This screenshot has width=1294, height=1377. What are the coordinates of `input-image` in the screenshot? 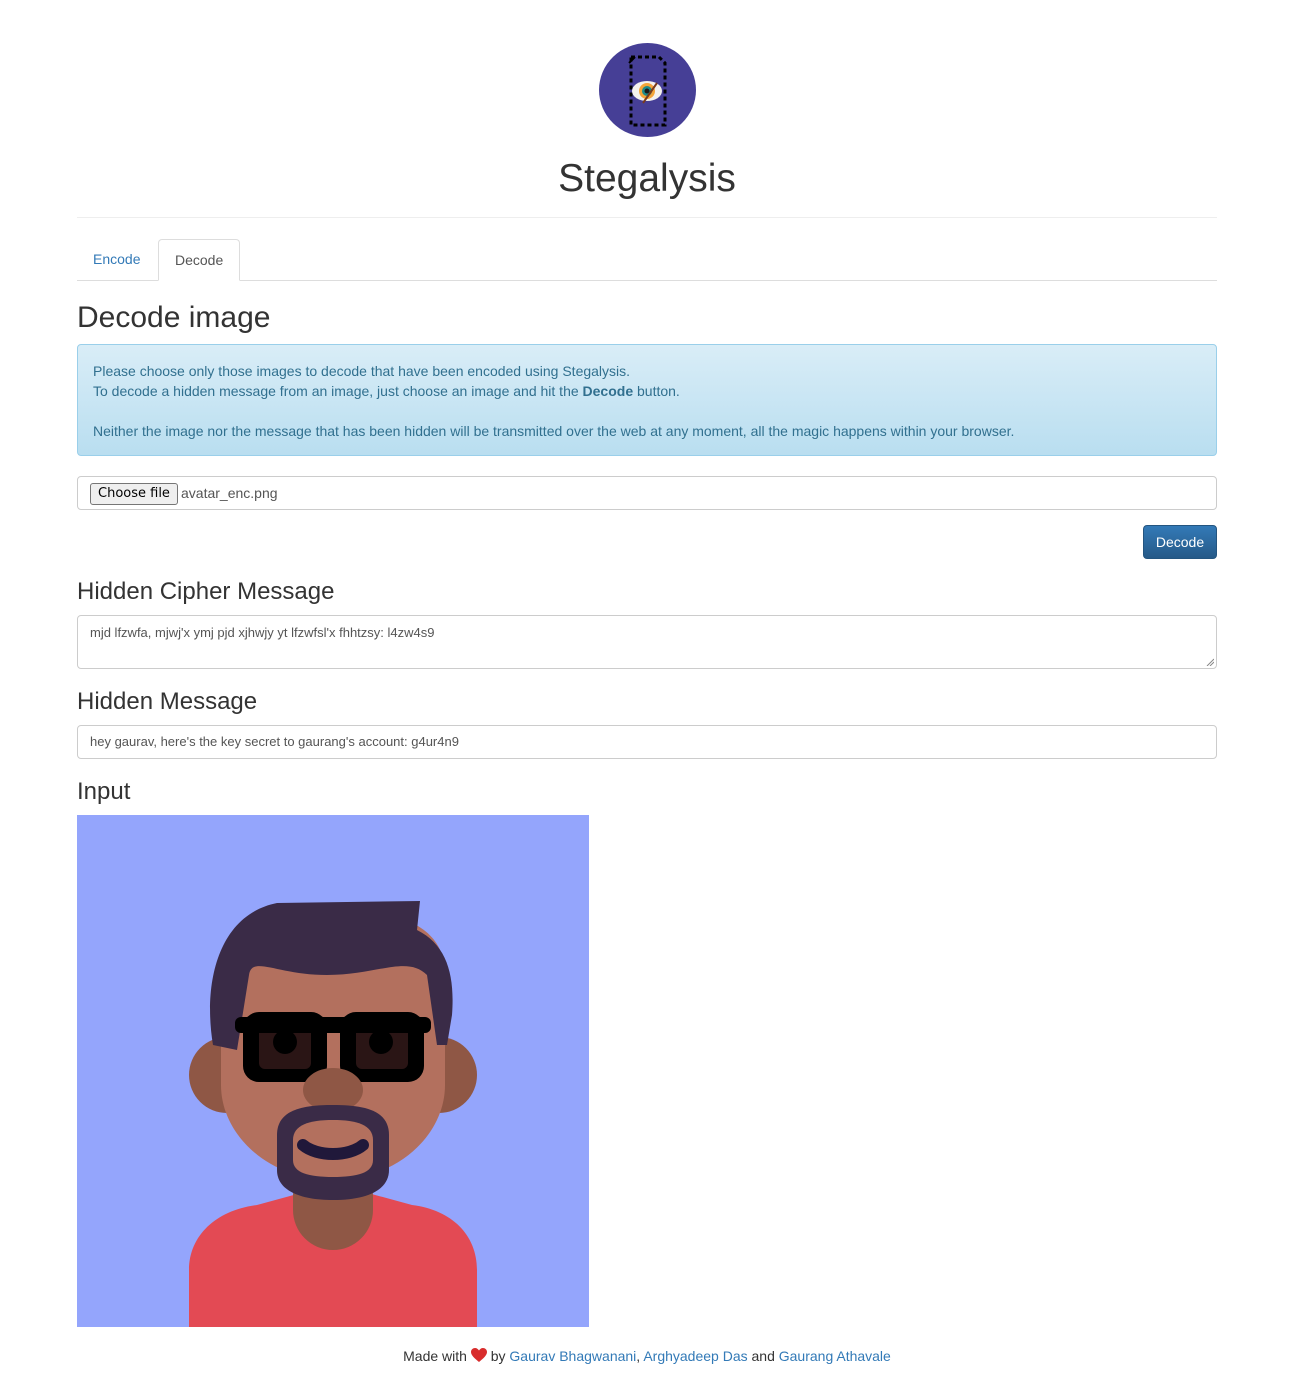 It's located at (333, 1071).